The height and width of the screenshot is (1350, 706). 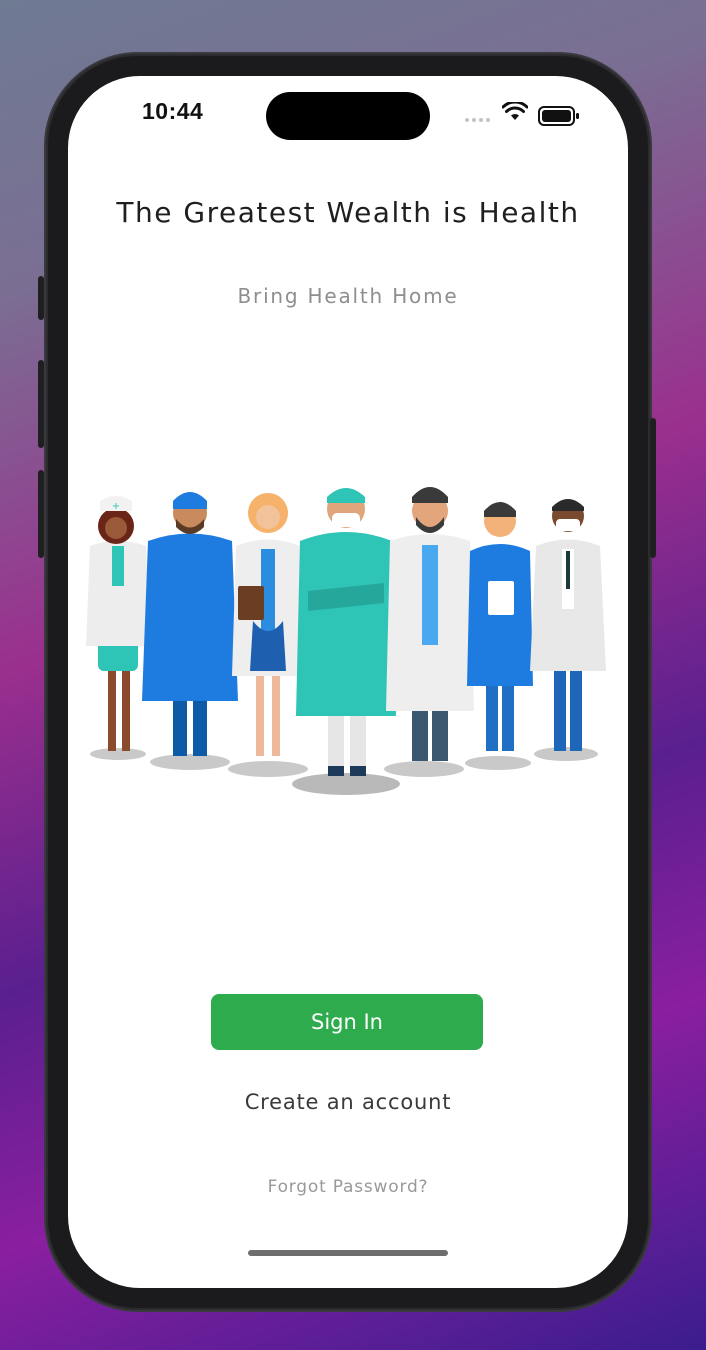 I want to click on cellular-signal-icon, so click(x=477, y=120).